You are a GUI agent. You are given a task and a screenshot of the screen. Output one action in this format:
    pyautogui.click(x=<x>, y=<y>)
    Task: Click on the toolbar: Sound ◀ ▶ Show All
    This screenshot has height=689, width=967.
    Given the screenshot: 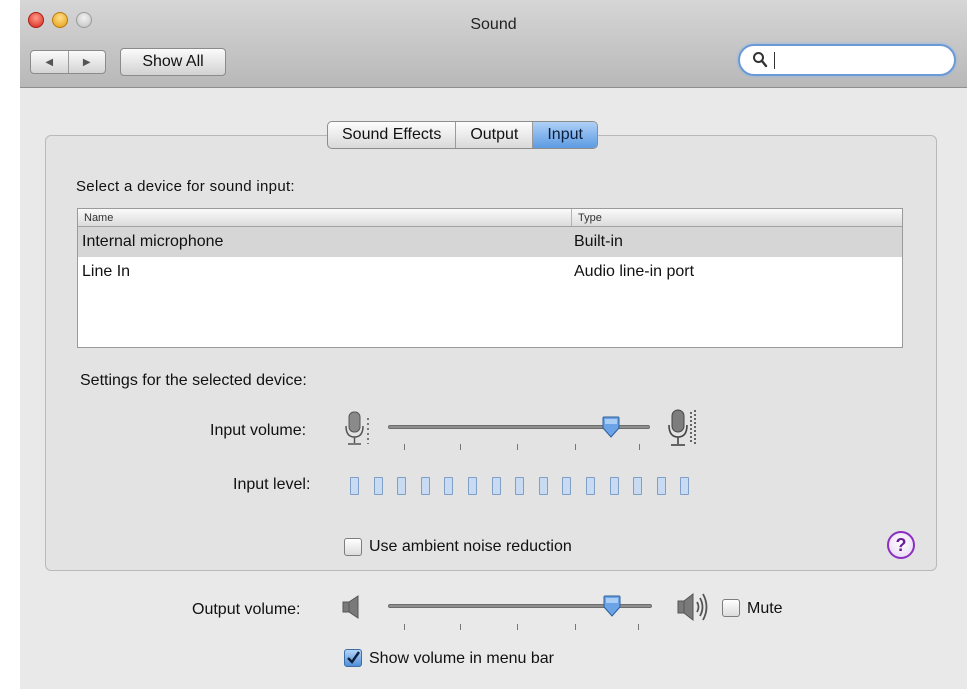 What is the action you would take?
    pyautogui.click(x=493, y=44)
    